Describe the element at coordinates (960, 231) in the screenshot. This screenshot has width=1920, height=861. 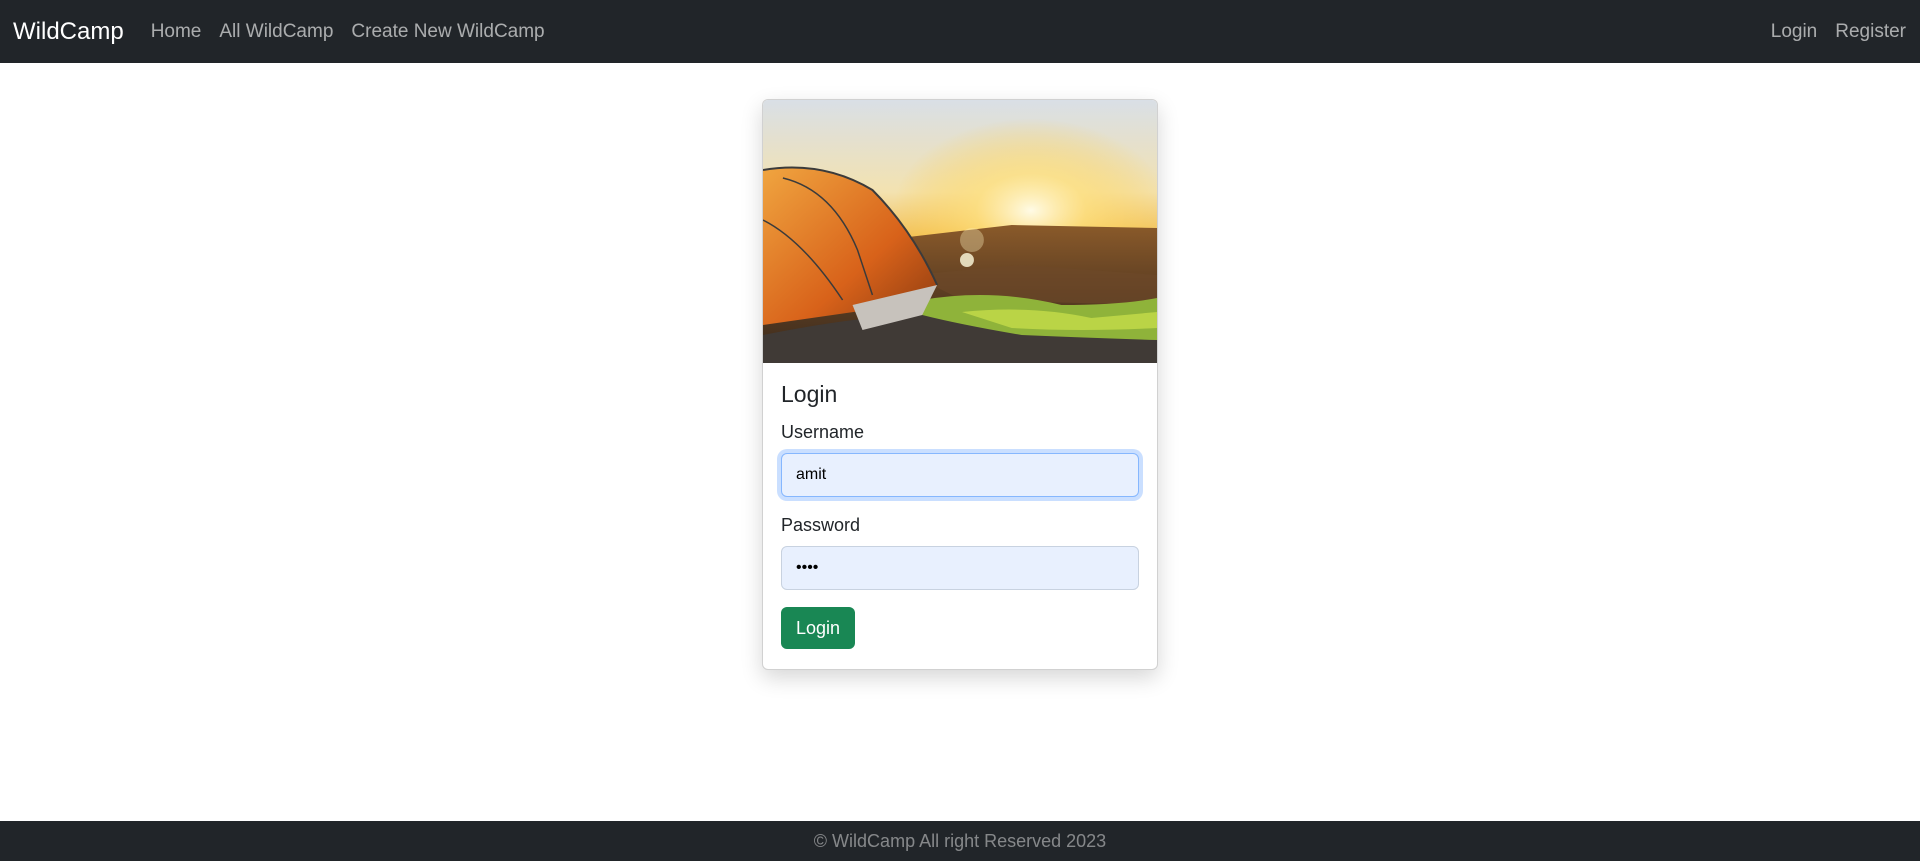
I see `card-image` at that location.